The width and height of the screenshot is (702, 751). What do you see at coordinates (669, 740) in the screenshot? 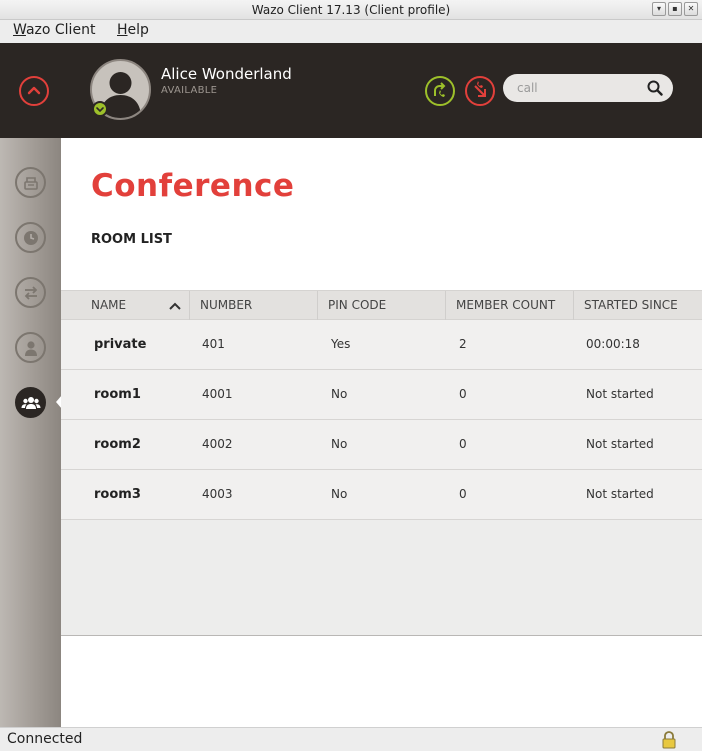
I see `lock-icon` at bounding box center [669, 740].